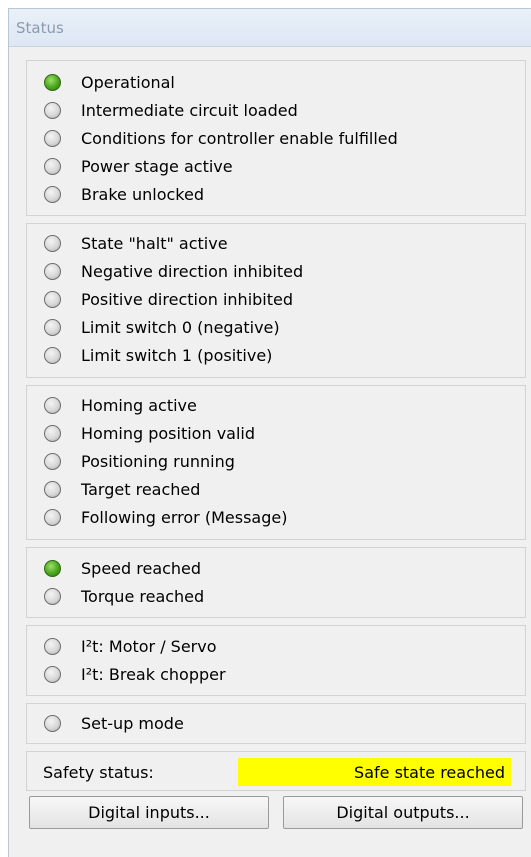 The image size is (531, 857). I want to click on status-item: Target reached, so click(122, 489).